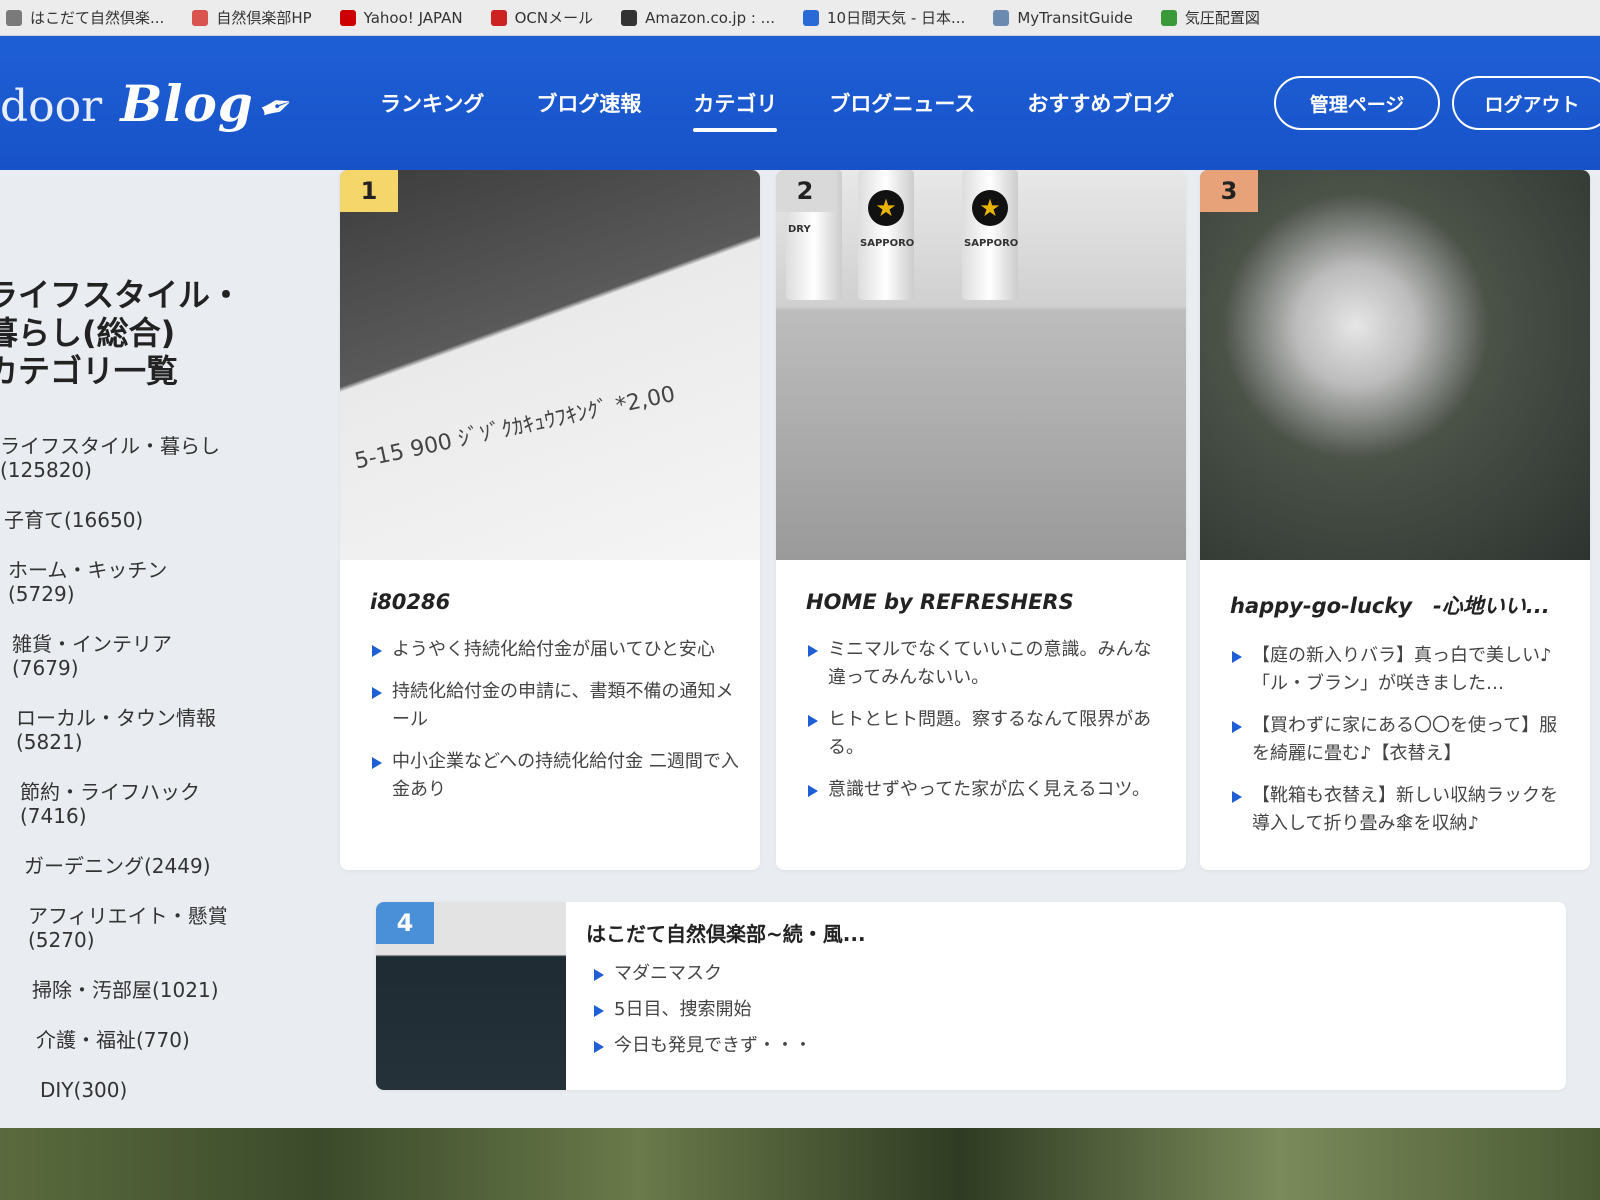 The image size is (1600, 1200). I want to click on background-forest-image, so click(800, 1164).